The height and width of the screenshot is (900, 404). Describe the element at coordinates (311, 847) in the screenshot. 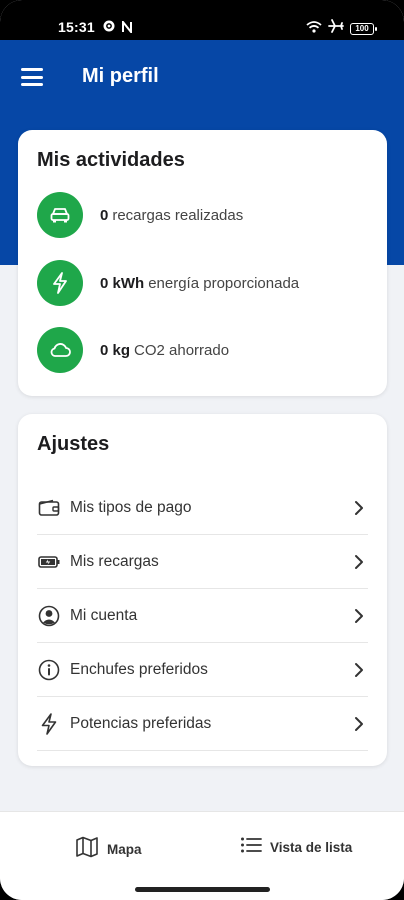

I see `nav-list-label: Vista de lista` at that location.